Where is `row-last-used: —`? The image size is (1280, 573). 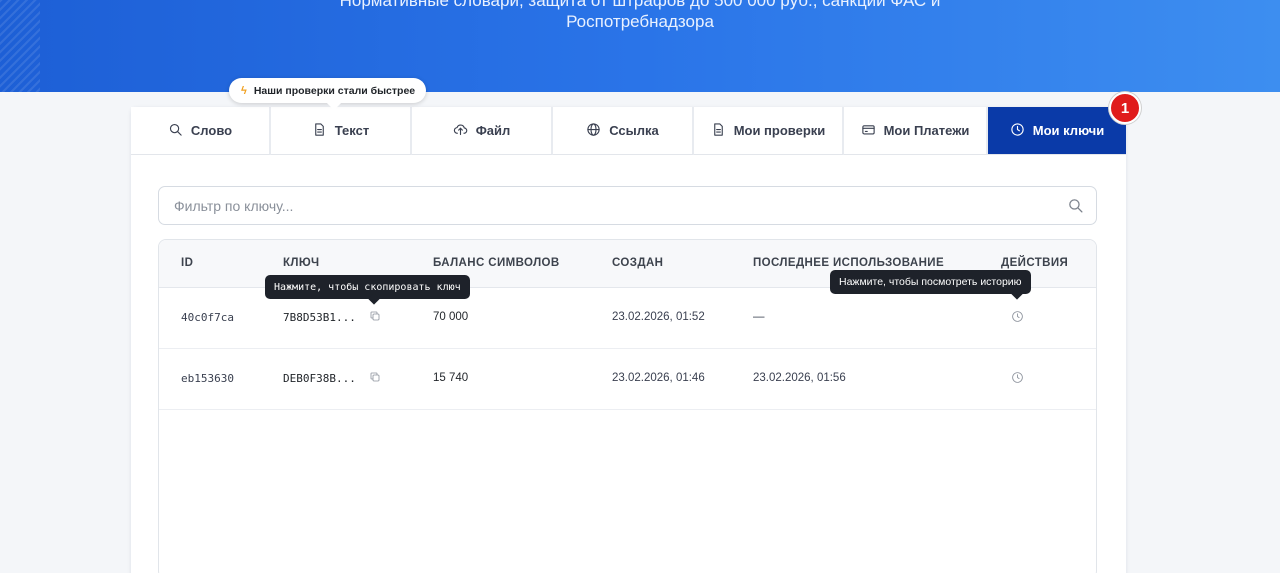 row-last-used: — is located at coordinates (759, 317).